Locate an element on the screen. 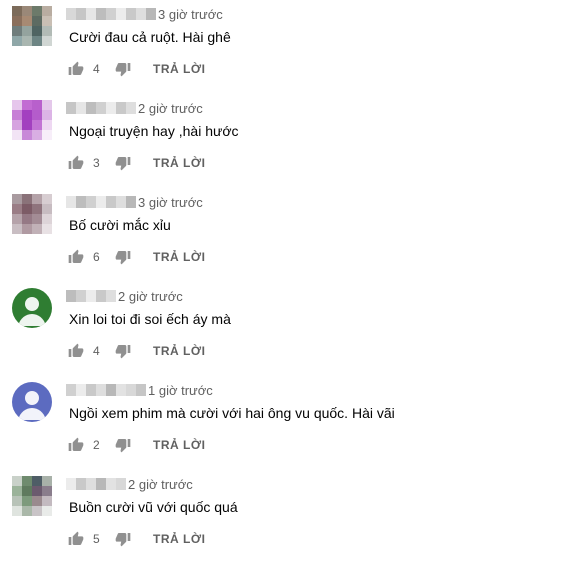 This screenshot has width=574, height=564. comment-header: 1 giờ trước is located at coordinates (139, 390).